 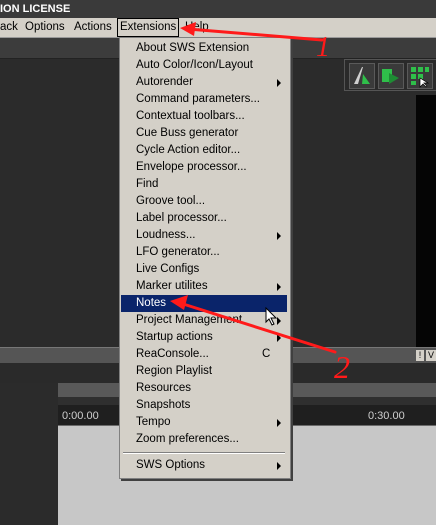 I want to click on menu-item-live-configs: Live Configs, so click(x=204, y=269).